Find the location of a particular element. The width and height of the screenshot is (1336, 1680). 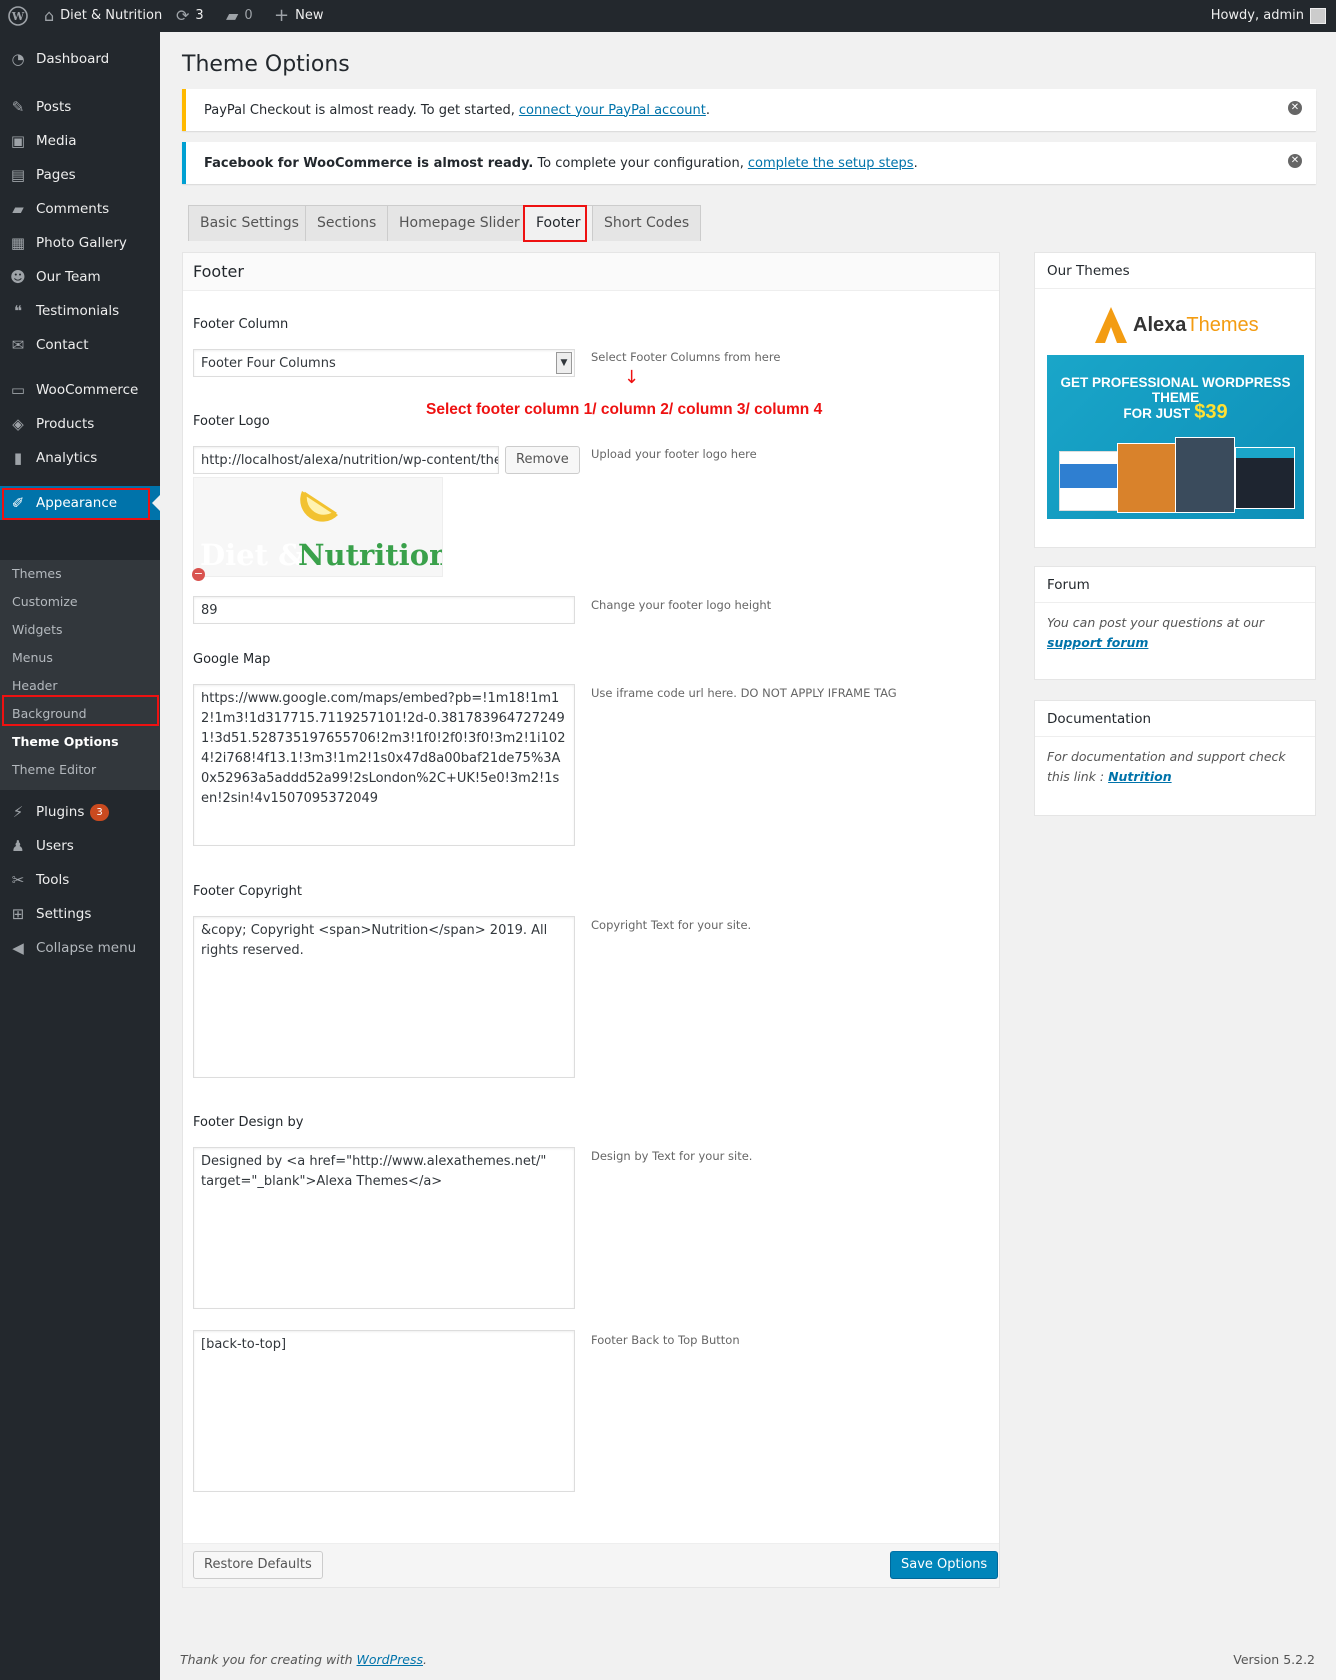

save-options-button: Save Options is located at coordinates (944, 1565).